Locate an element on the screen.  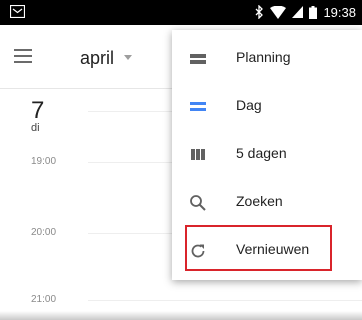
menu-item-planning: Planning is located at coordinates (267, 58).